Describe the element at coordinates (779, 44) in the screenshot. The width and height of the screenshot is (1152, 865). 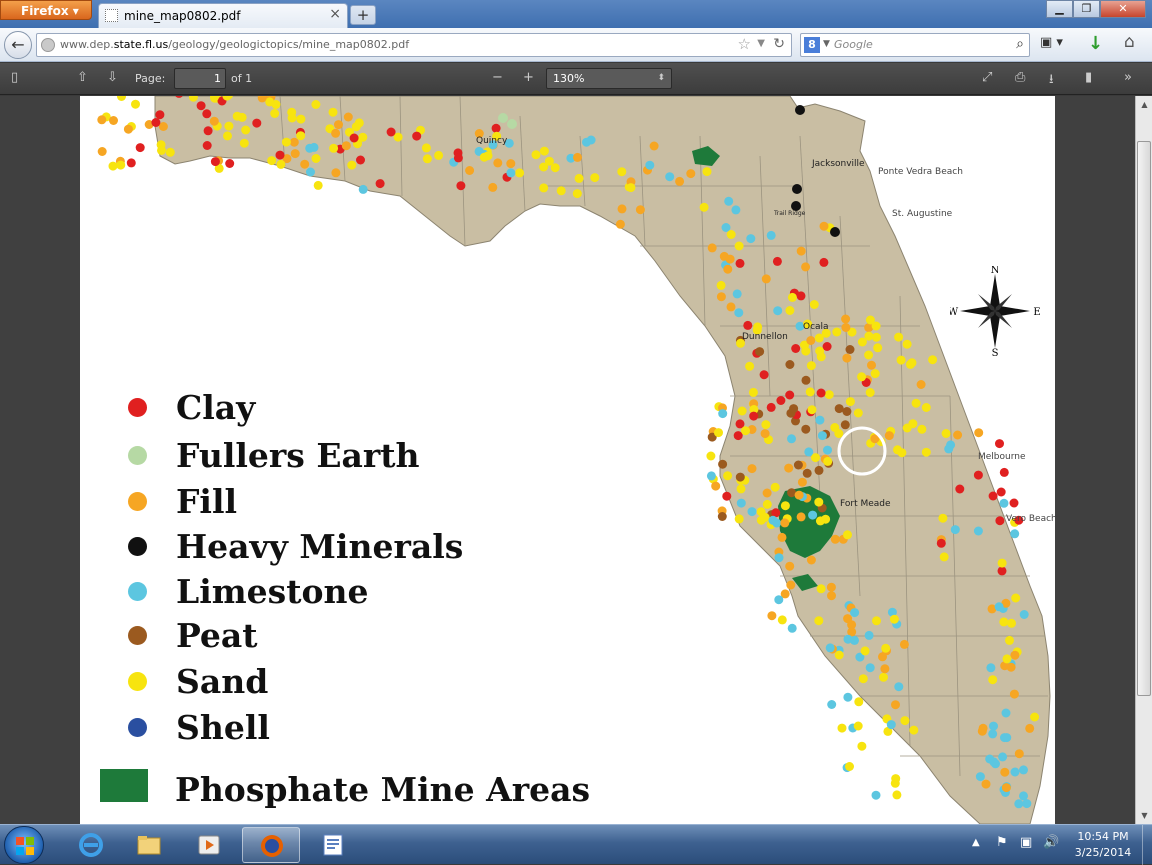
I see `reload-icon: ↻` at that location.